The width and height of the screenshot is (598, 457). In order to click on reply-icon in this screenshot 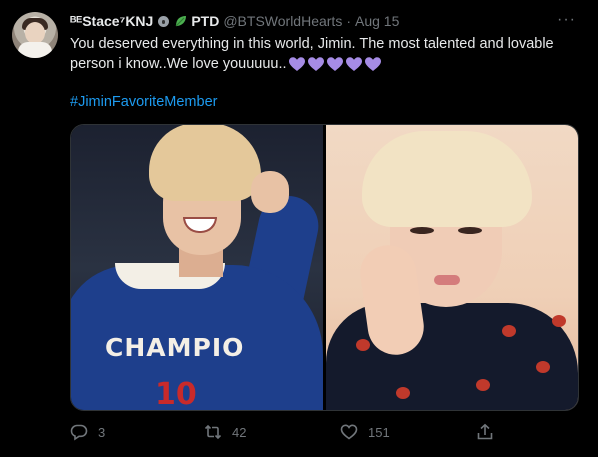, I will do `click(79, 432)`.